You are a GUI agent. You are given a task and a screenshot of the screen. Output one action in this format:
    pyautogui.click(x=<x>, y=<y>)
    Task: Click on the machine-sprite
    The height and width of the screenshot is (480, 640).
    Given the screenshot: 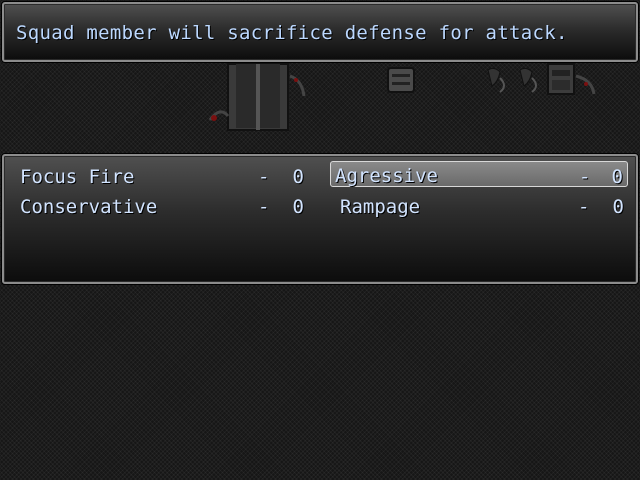 What is the action you would take?
    pyautogui.click(x=541, y=79)
    